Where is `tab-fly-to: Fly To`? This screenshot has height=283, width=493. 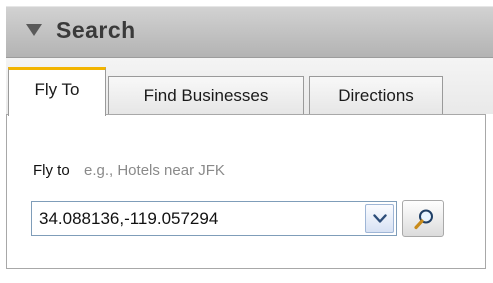 tab-fly-to: Fly To is located at coordinates (57, 91).